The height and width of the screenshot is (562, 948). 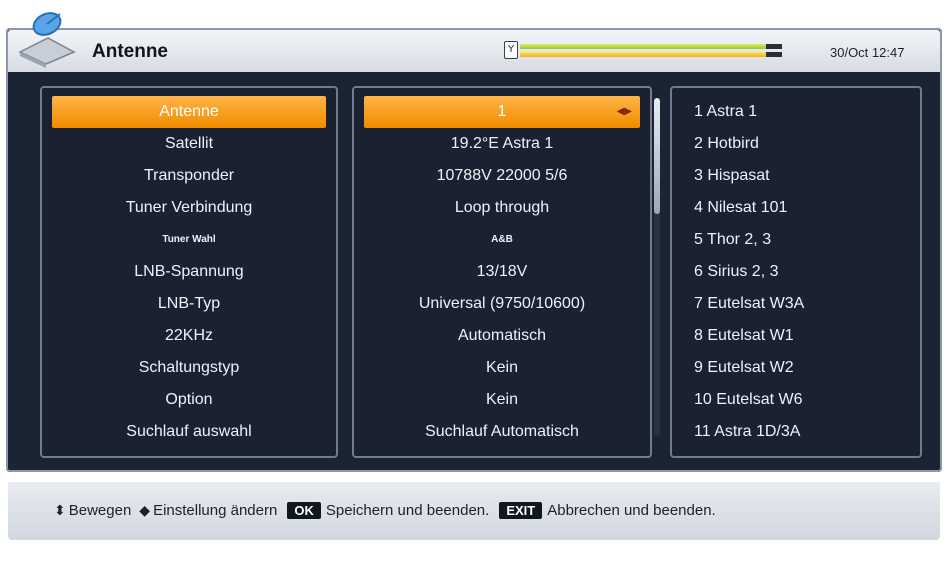 I want to click on setting-label: LNB-Spannung, so click(x=189, y=272).